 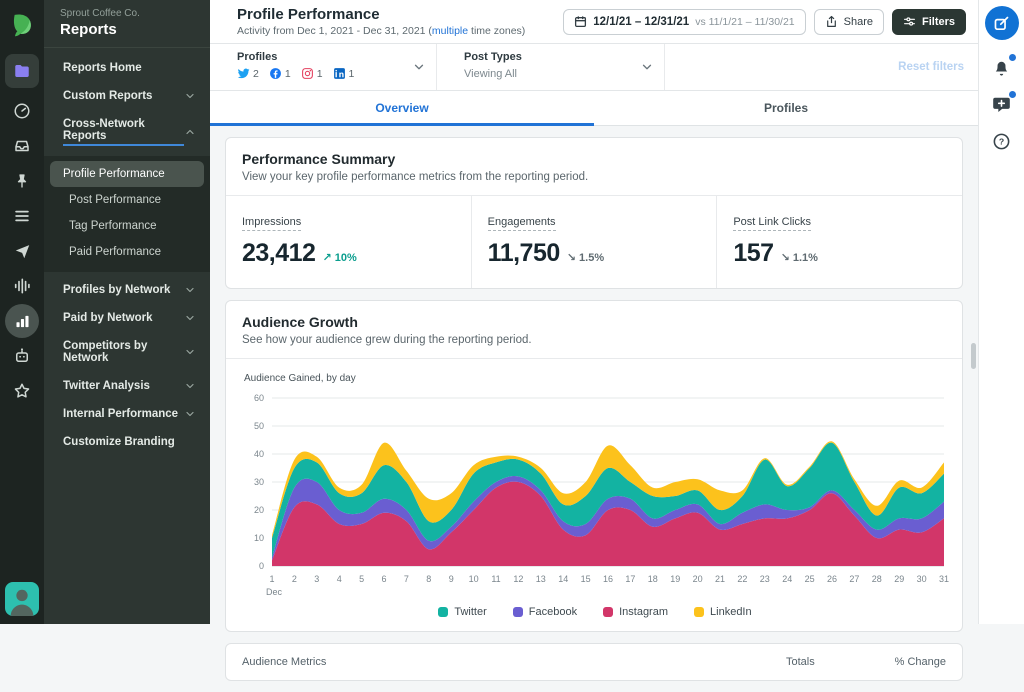 I want to click on metric-label: Post Link Clicks, so click(x=772, y=223).